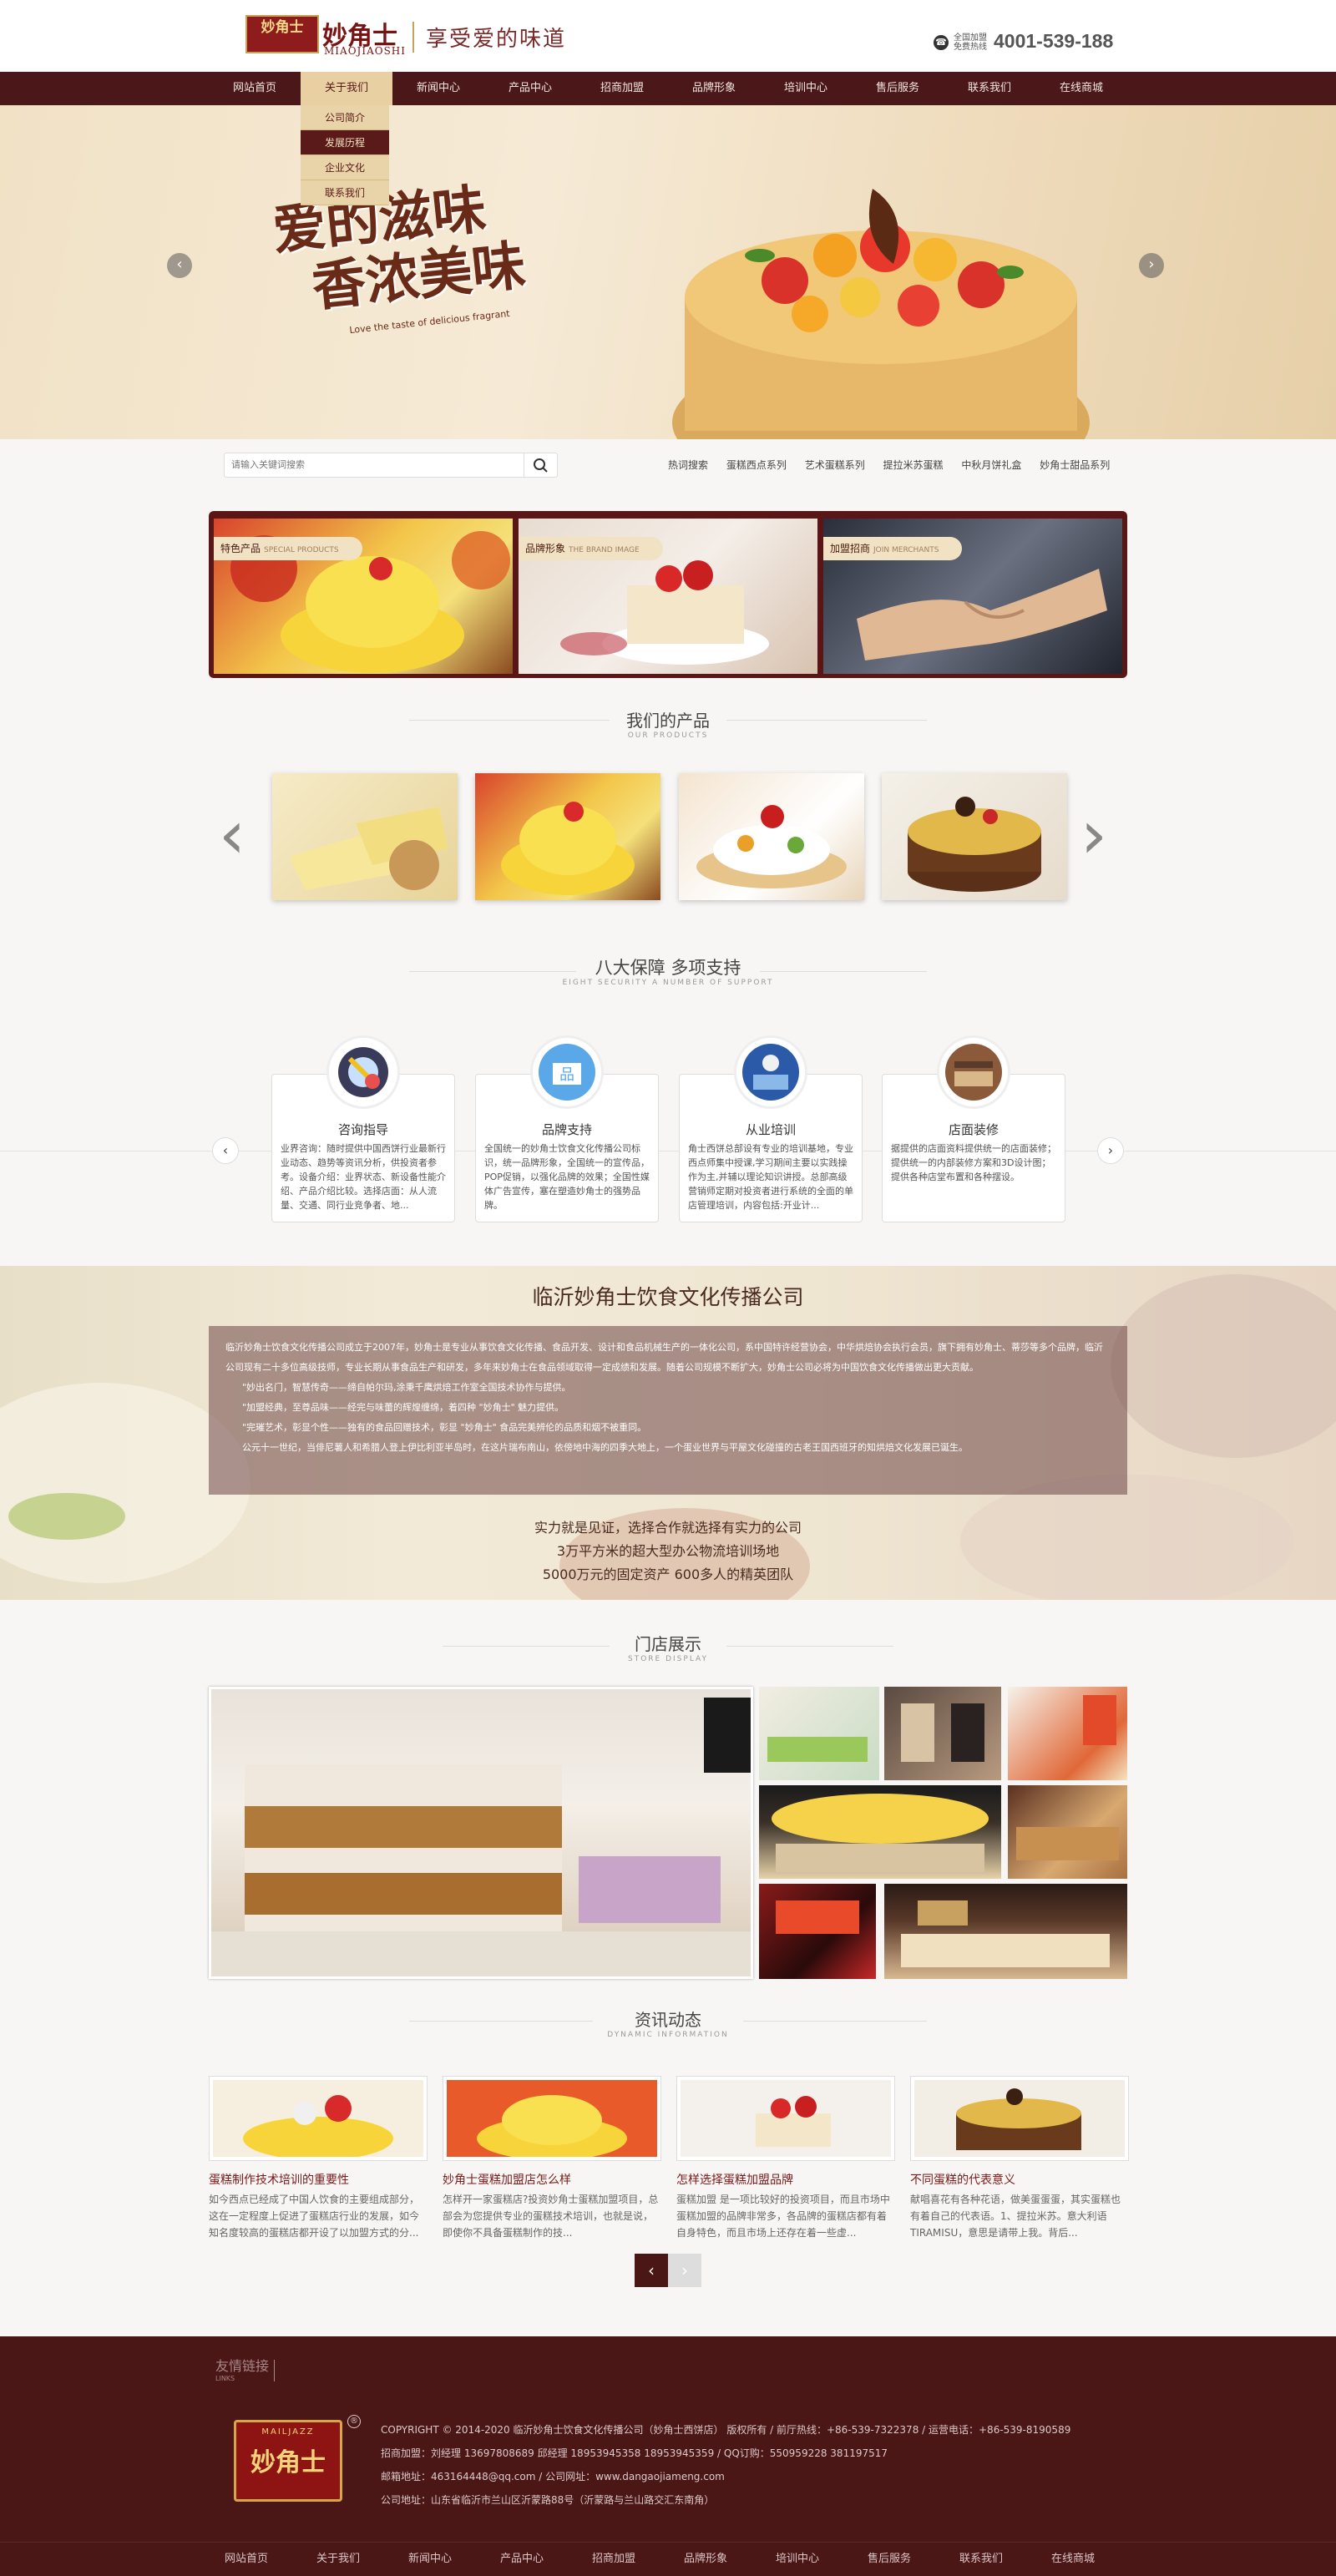 The width and height of the screenshot is (1336, 2576). Describe the element at coordinates (668, 1551) in the screenshot. I see `company-tagline: 3万平方米的超大型办公物流培训场地` at that location.